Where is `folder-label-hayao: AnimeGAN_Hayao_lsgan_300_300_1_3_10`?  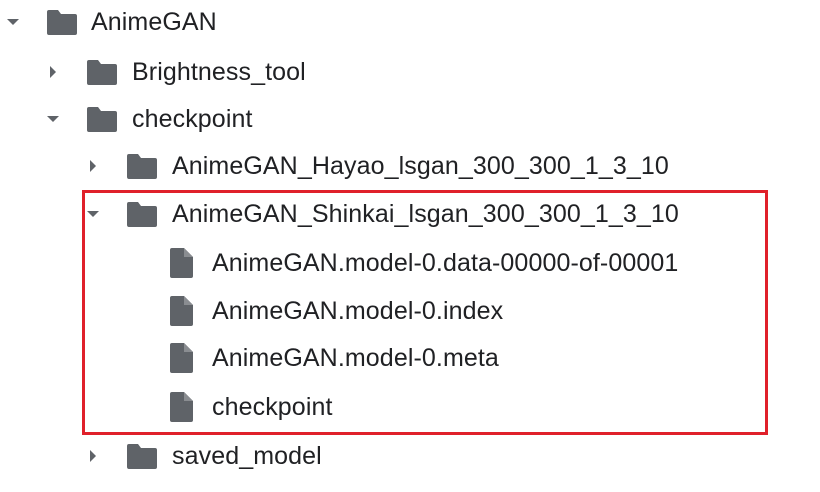 folder-label-hayao: AnimeGAN_Hayao_lsgan_300_300_1_3_10 is located at coordinates (420, 166).